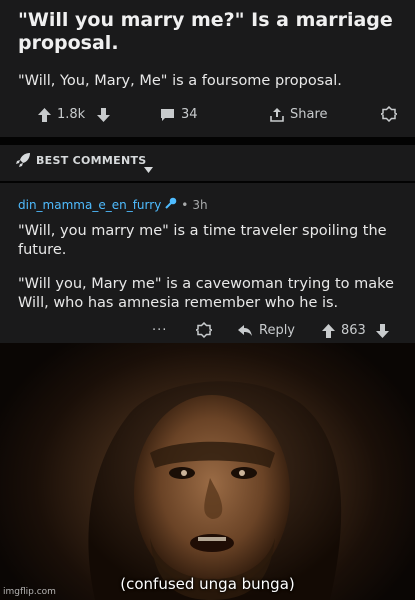 The width and height of the screenshot is (415, 600). I want to click on comments-button: 34, so click(179, 114).